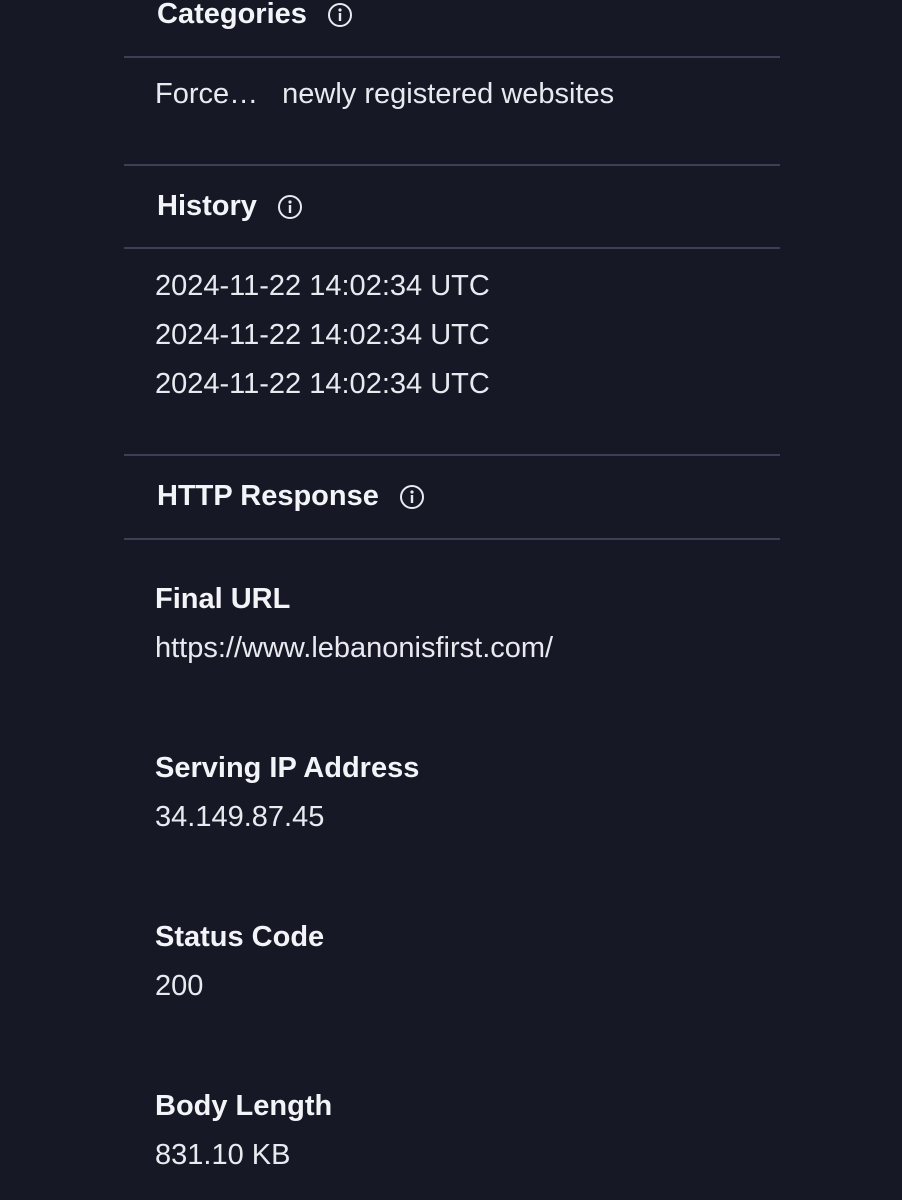 This screenshot has width=902, height=1200. I want to click on final-url-label: Final URL, so click(223, 599).